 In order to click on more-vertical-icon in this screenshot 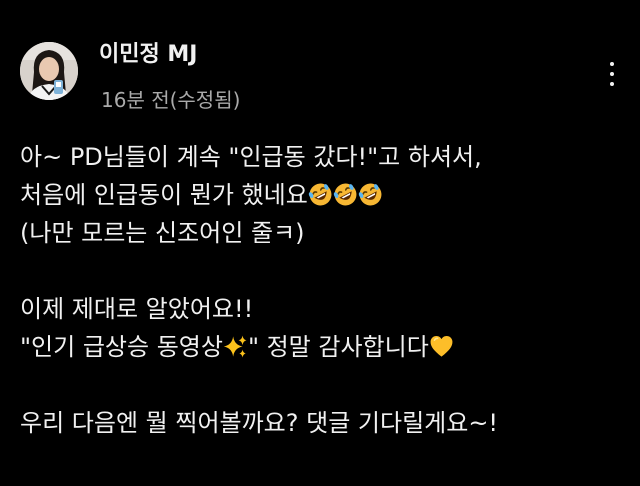, I will do `click(612, 64)`.